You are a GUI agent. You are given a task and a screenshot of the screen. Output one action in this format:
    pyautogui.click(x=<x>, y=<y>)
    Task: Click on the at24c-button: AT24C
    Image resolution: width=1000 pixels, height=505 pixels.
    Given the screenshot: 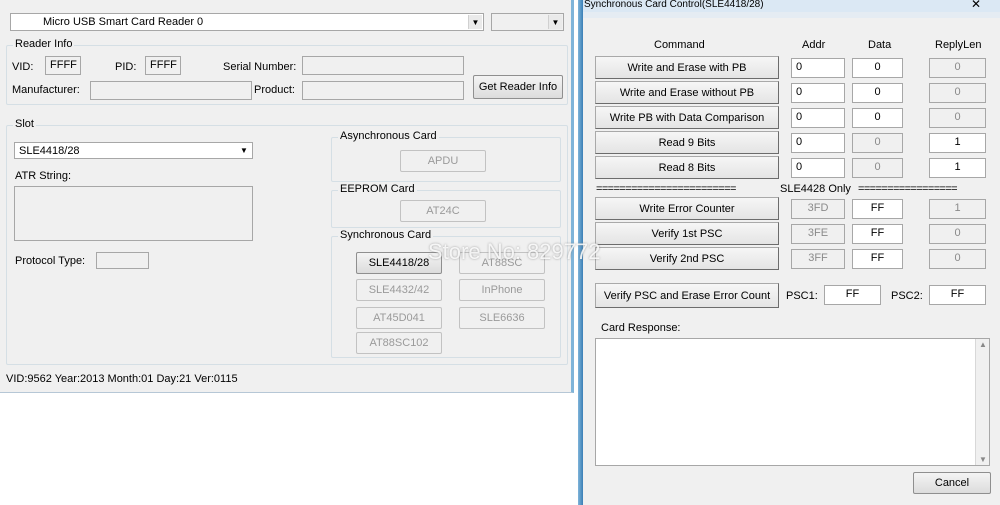 What is the action you would take?
    pyautogui.click(x=443, y=211)
    